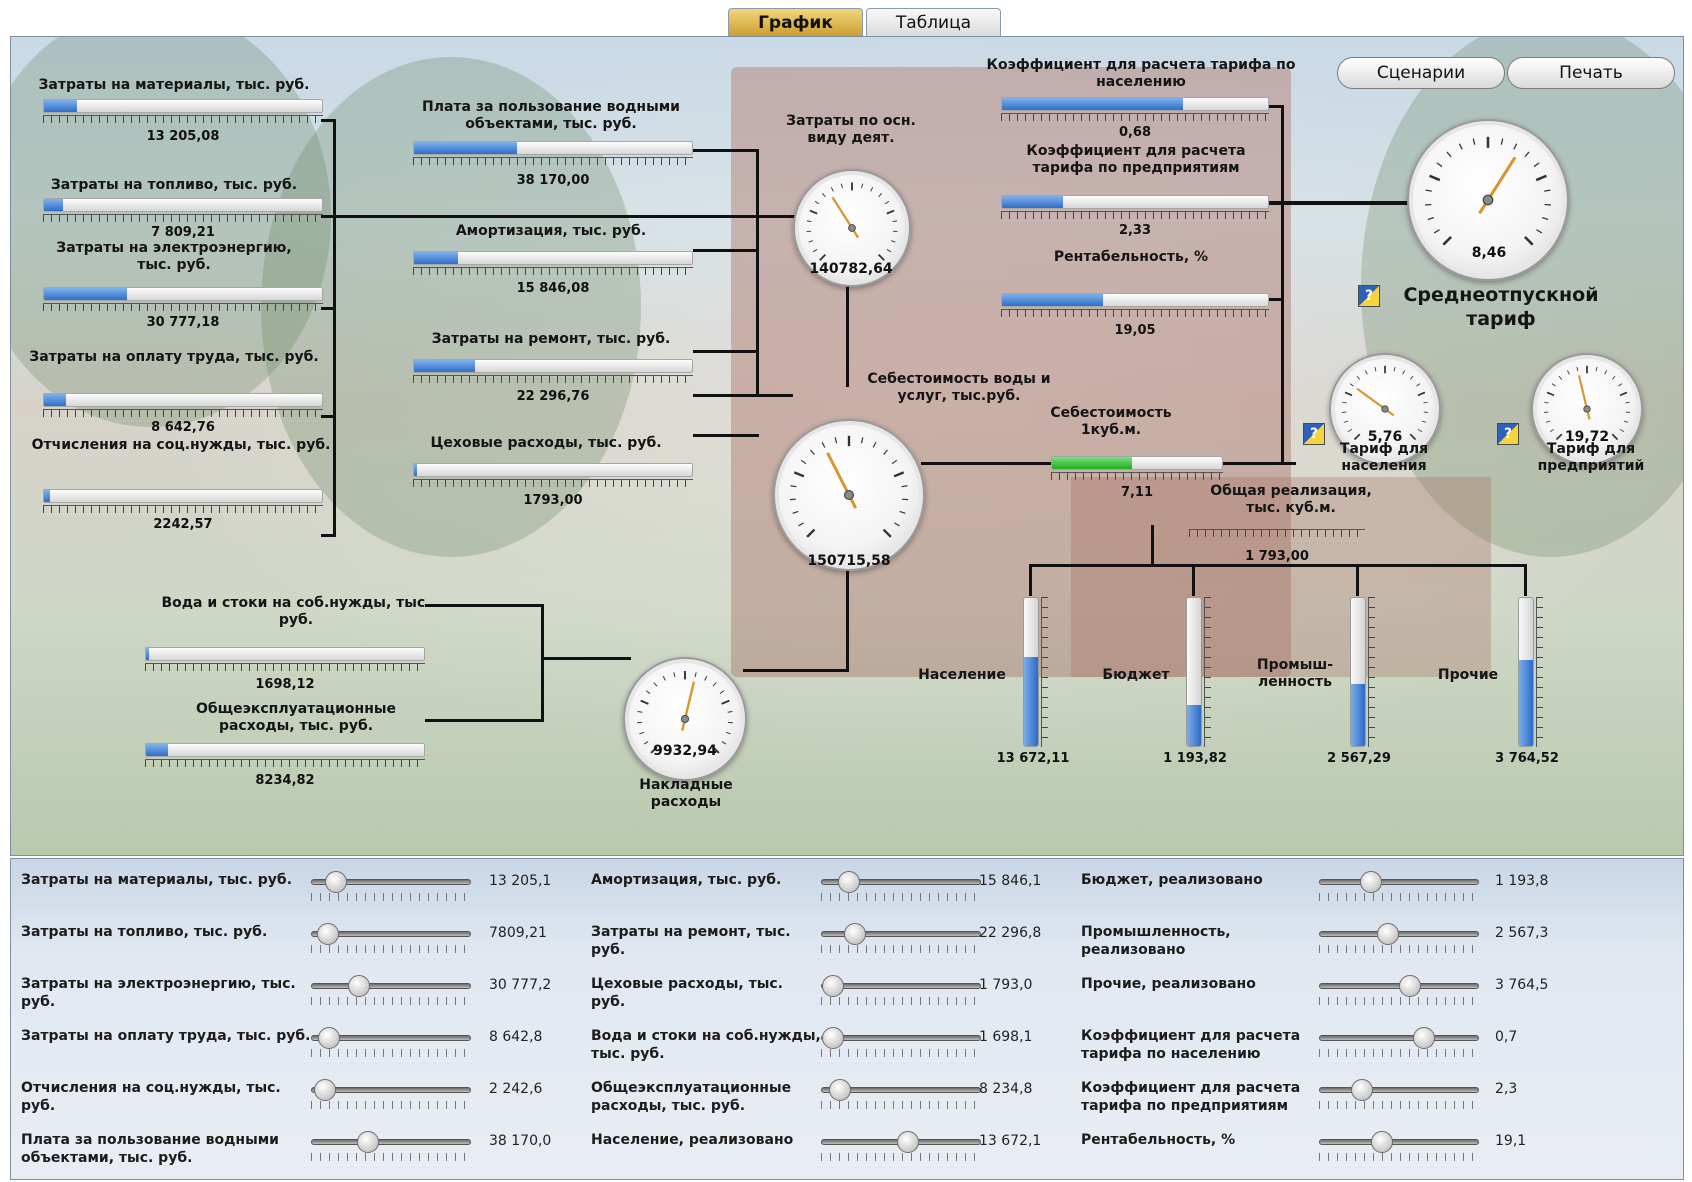  Describe the element at coordinates (553, 470) in the screenshot. I see `workshop-costs-bar` at that location.